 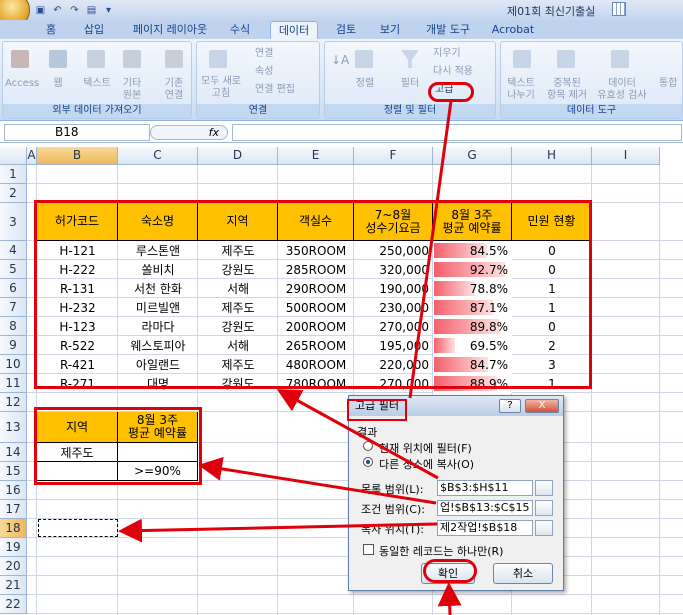 I want to click on edit-links-button: 연결 편집, so click(x=275, y=90).